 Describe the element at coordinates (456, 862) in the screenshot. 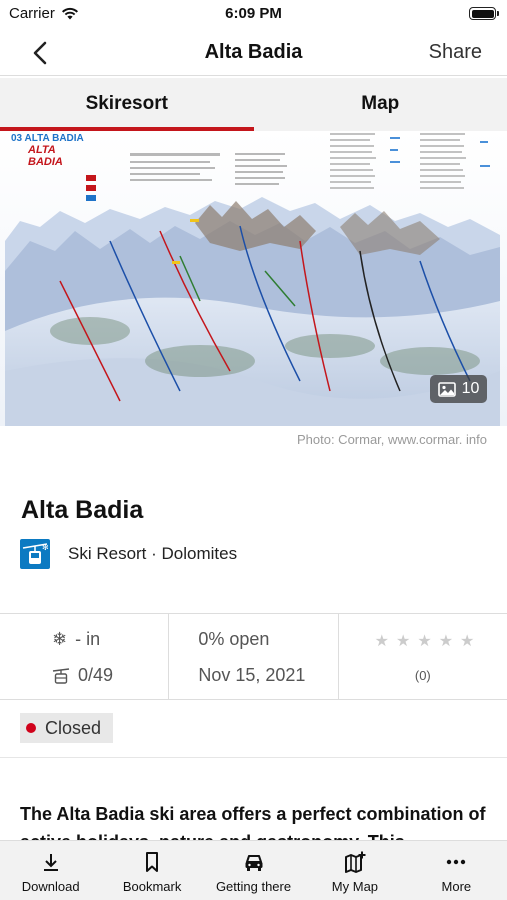

I see `more-icon` at that location.